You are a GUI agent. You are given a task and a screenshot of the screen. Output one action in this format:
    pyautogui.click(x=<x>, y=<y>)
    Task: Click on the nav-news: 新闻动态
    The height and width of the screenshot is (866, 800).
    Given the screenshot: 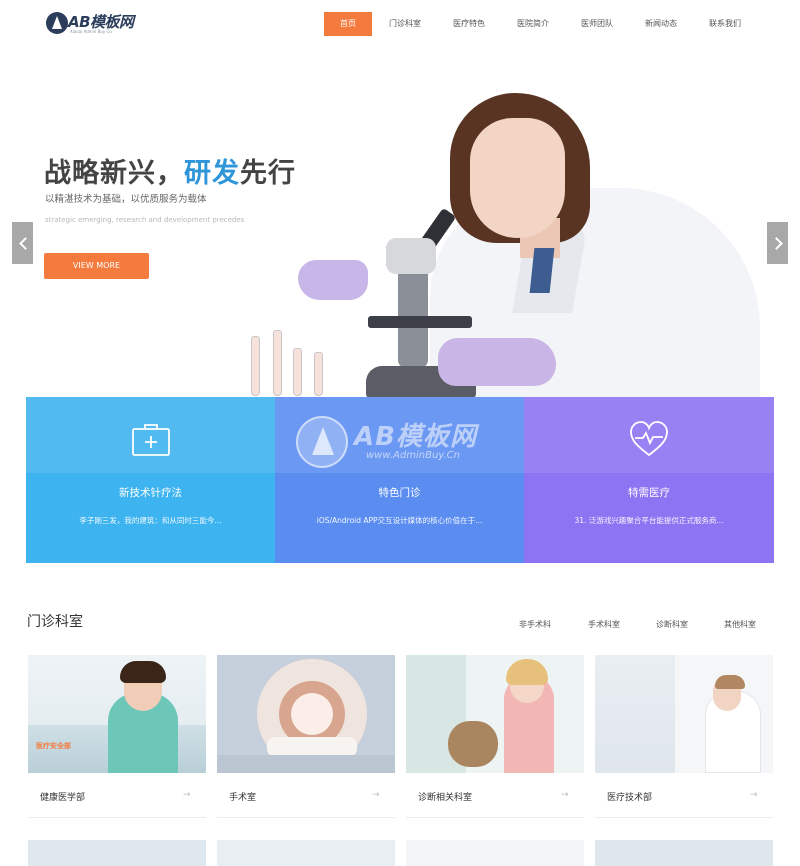 What is the action you would take?
    pyautogui.click(x=661, y=24)
    